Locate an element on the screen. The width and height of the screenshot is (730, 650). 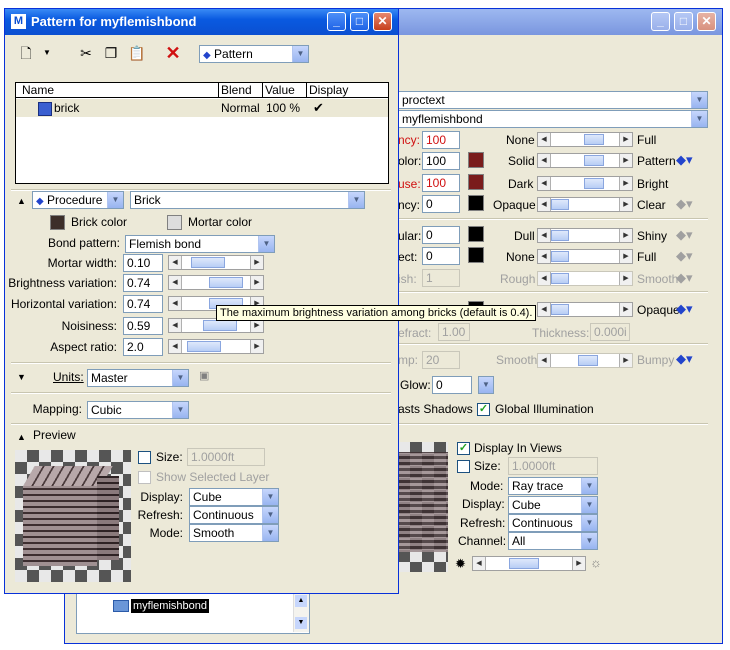
main-close-button: ✕ is located at coordinates (706, 21).